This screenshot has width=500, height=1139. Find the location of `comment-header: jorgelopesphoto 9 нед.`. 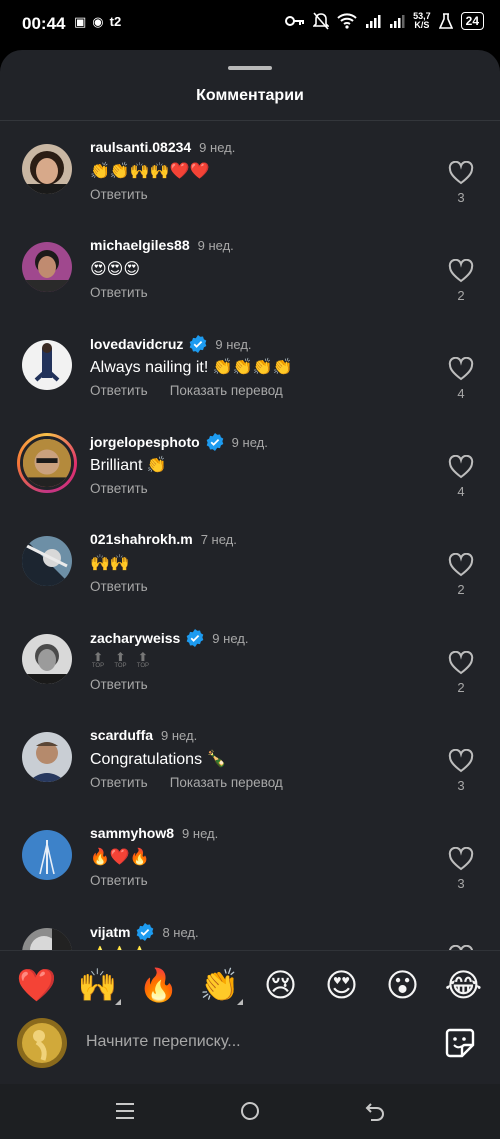

comment-header: jorgelopesphoto 9 нед. is located at coordinates (179, 442).